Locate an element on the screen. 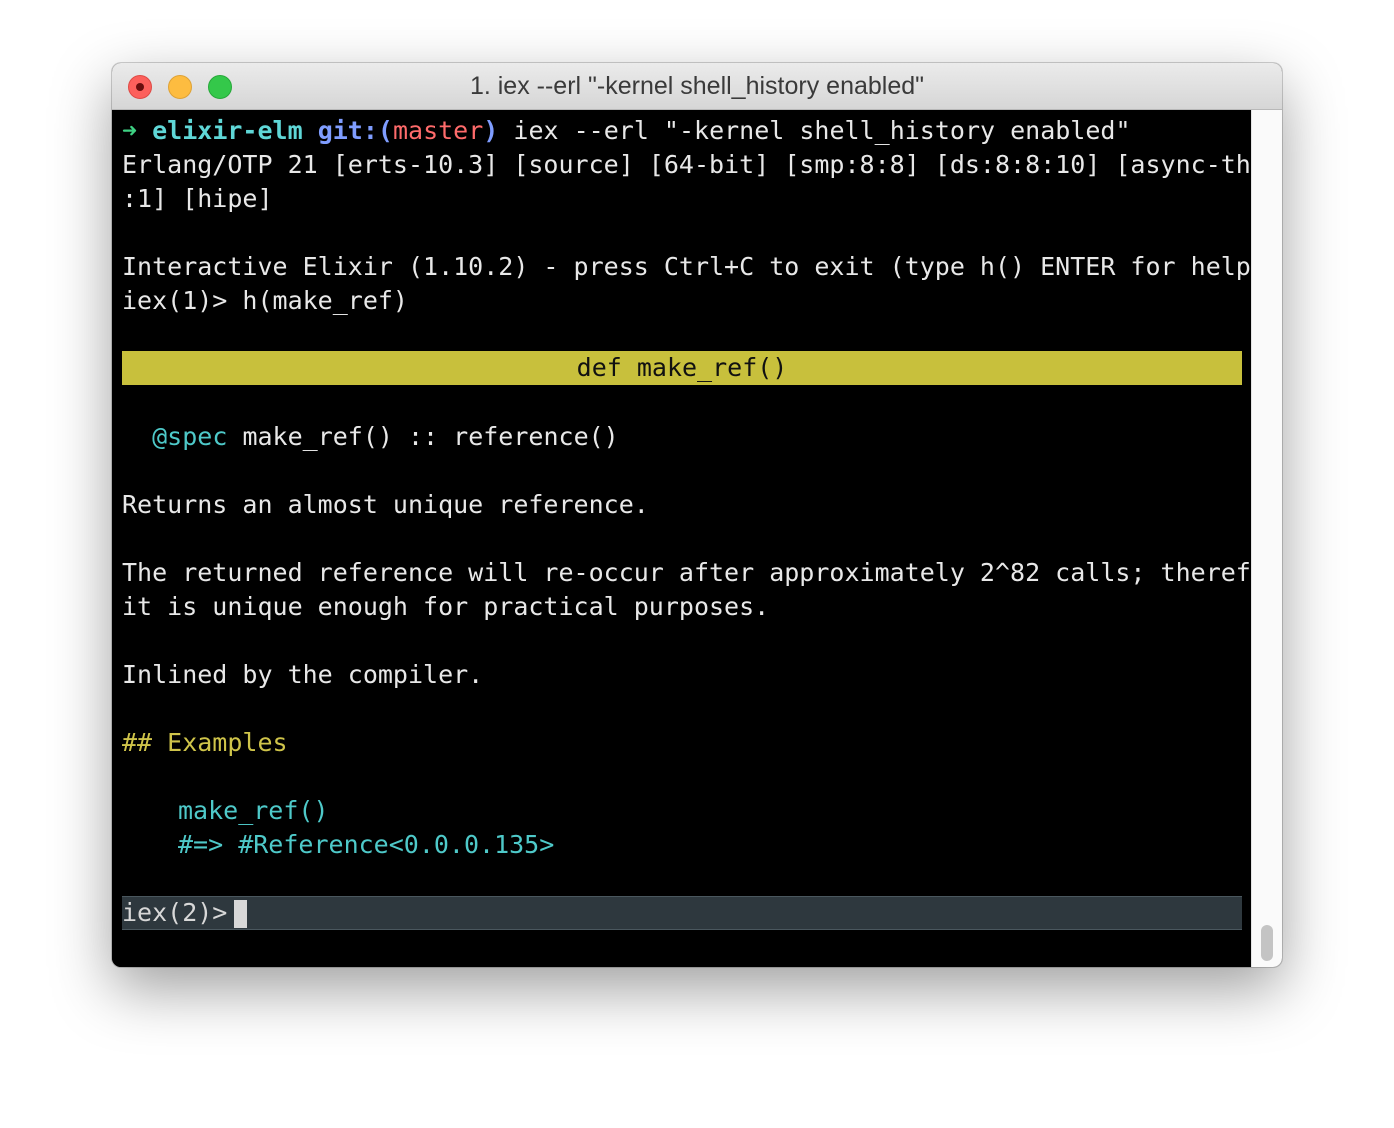 The image size is (1394, 1128). example-result: #=> #Reference<0.0.0.135> is located at coordinates (366, 844).